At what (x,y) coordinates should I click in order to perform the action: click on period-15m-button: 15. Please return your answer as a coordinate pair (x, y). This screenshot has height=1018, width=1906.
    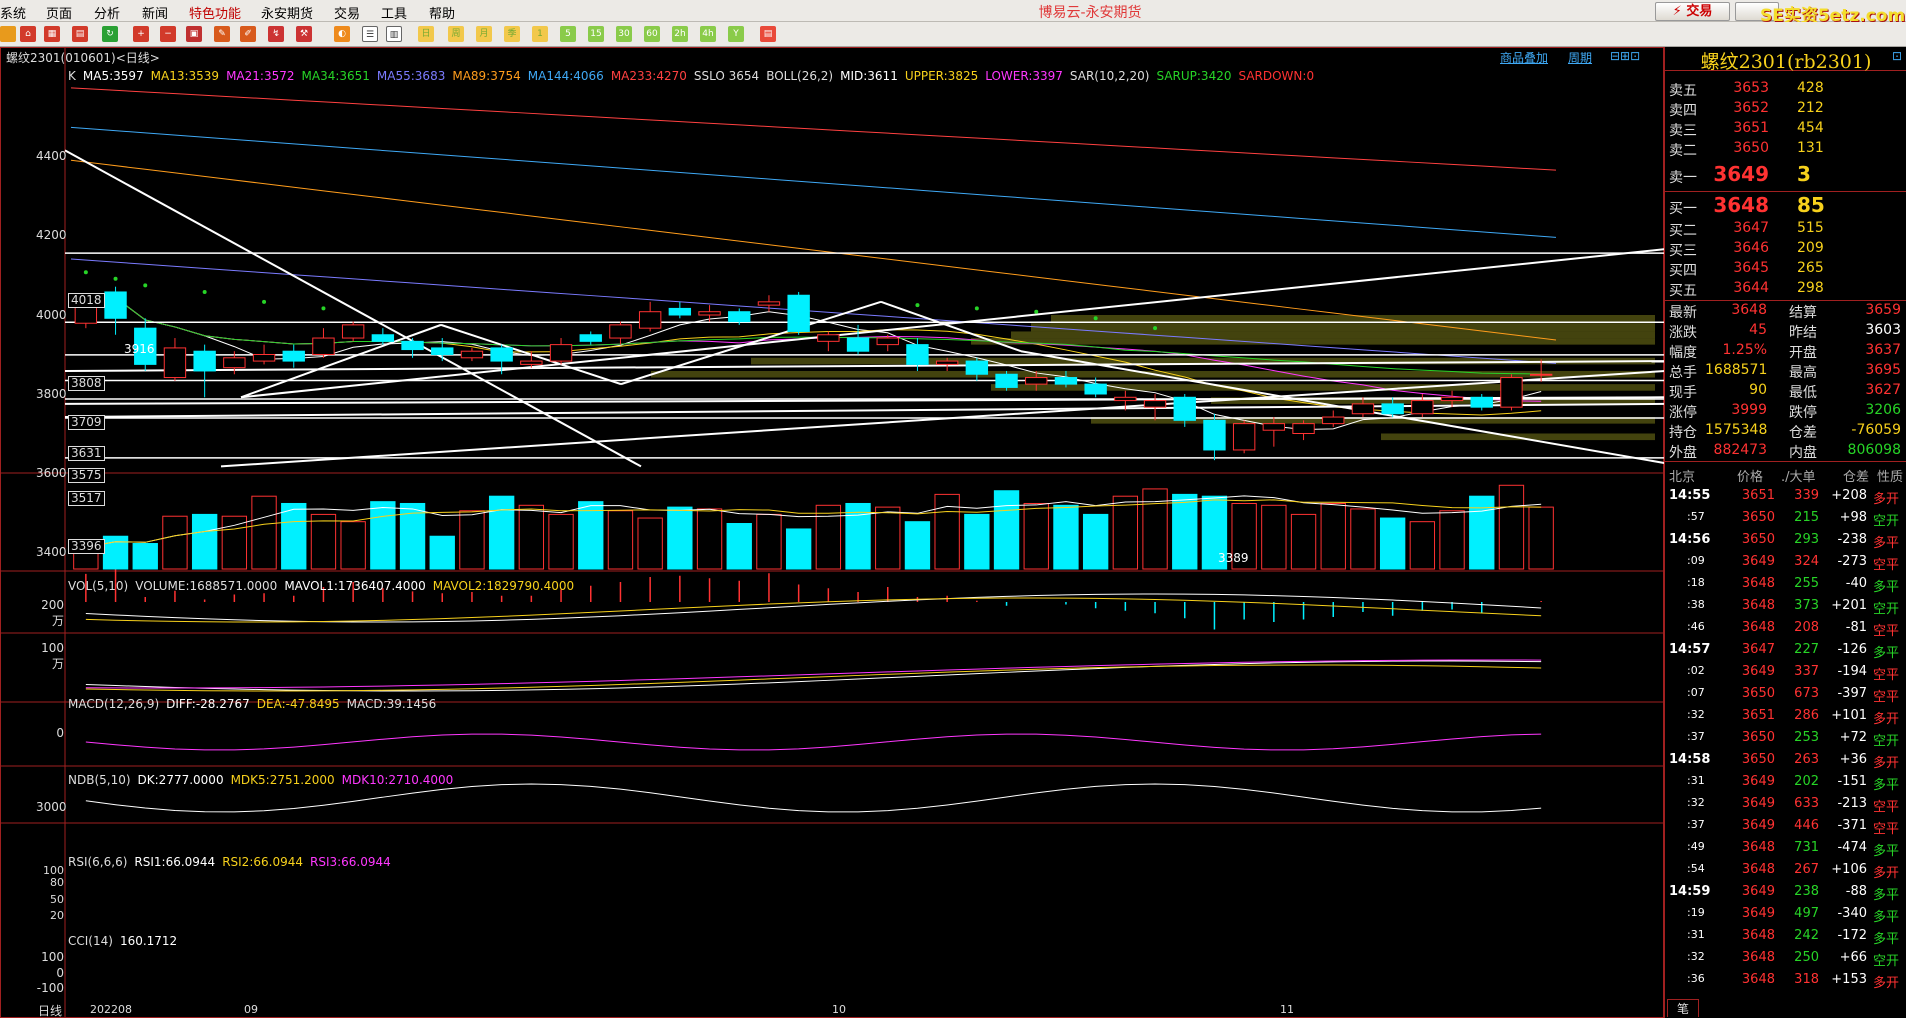
    Looking at the image, I should click on (596, 34).